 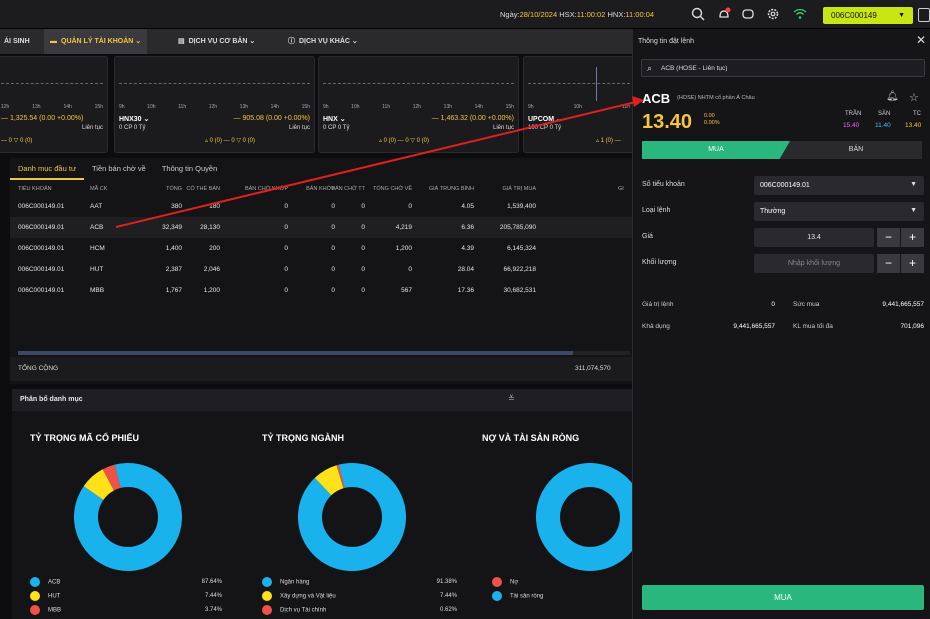 I want to click on tab-rights-info: Thông tin Quyền, so click(x=189, y=169).